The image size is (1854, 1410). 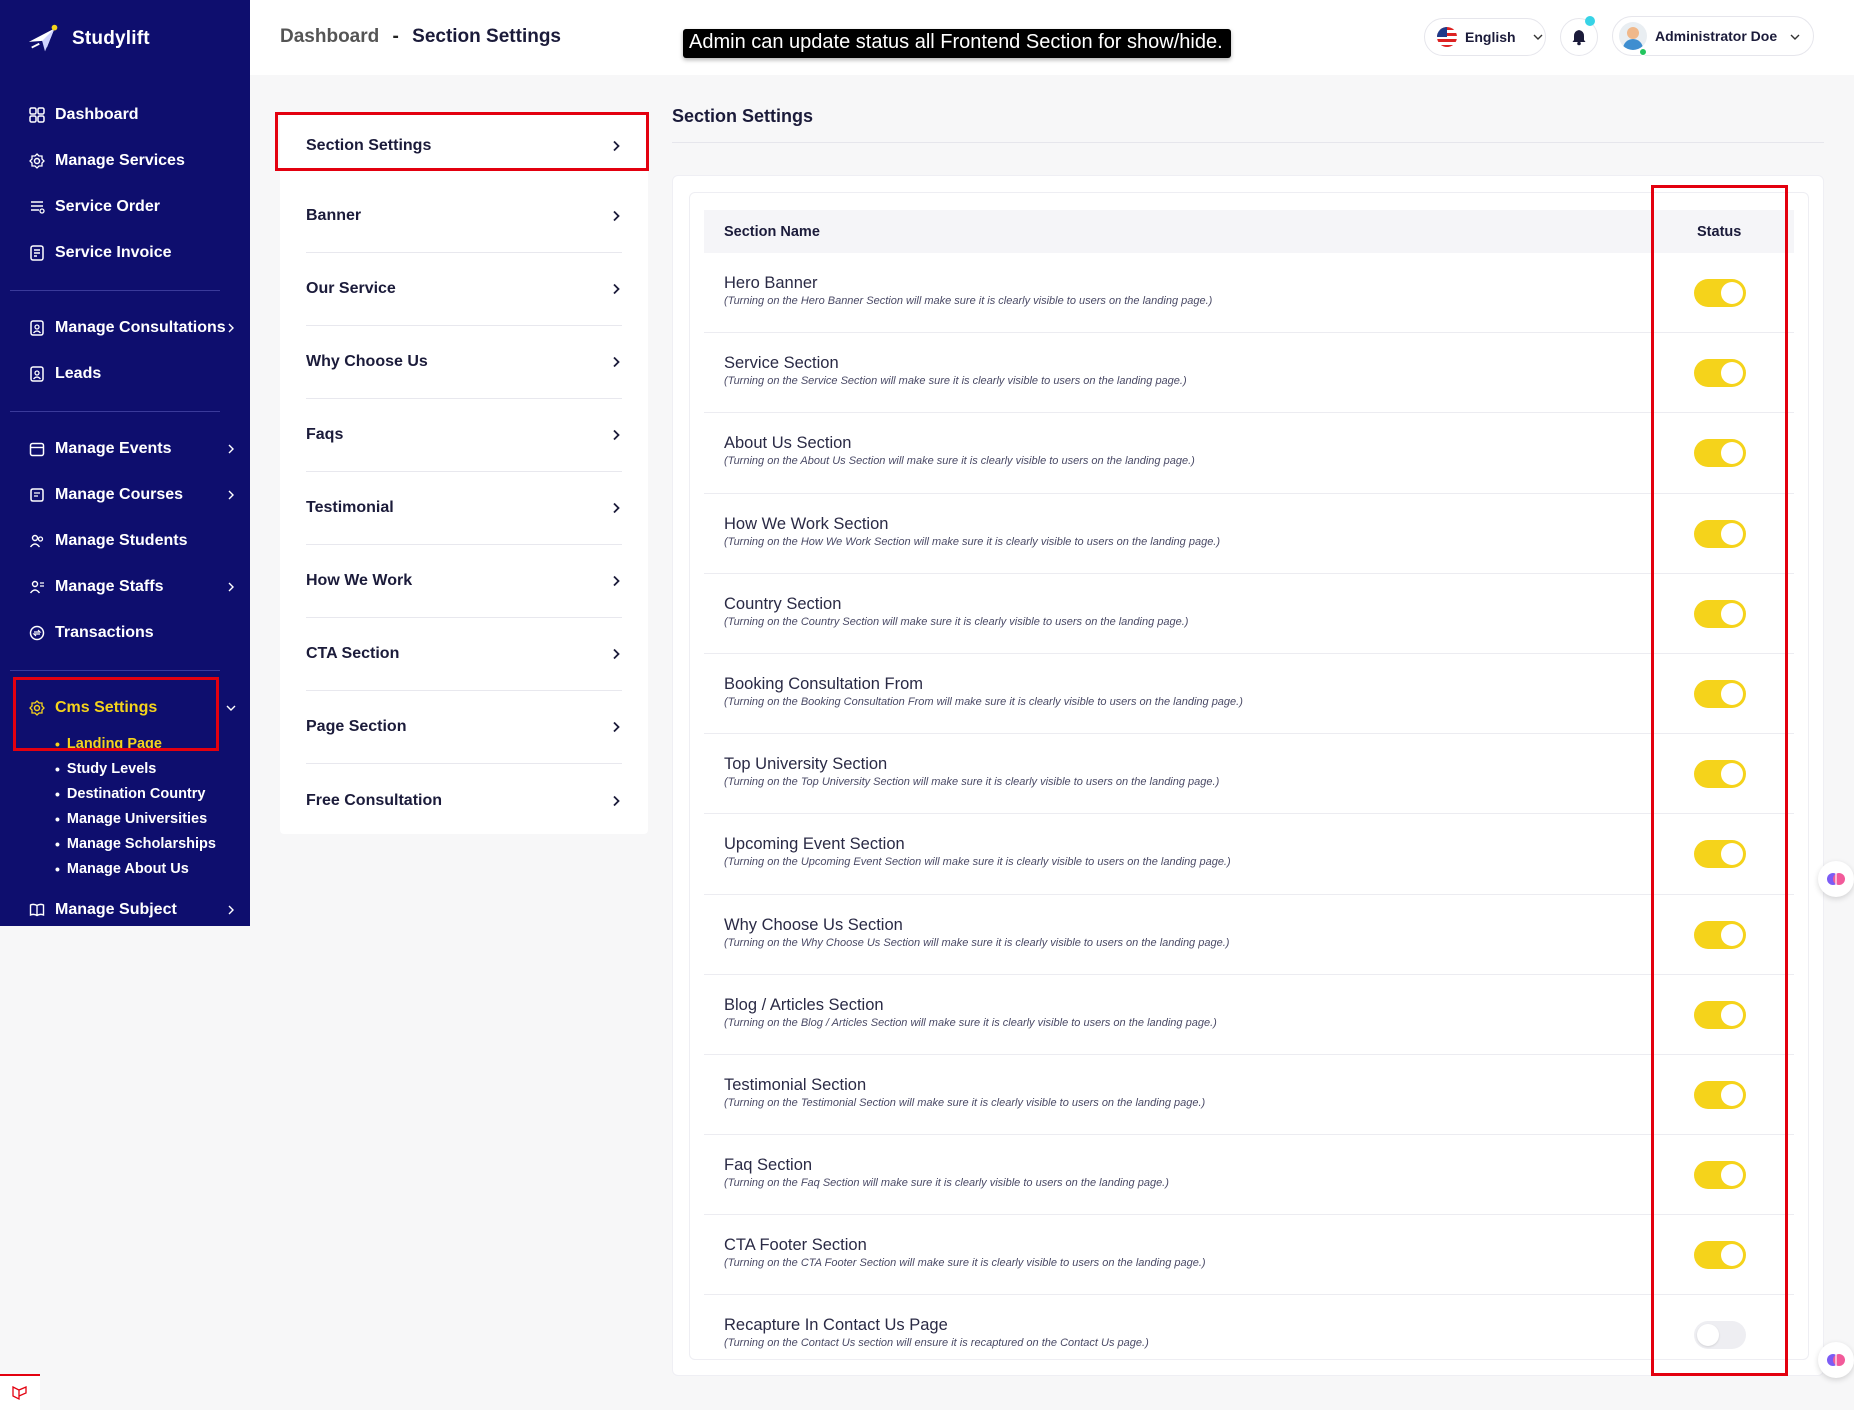 I want to click on calendar-icon, so click(x=37, y=449).